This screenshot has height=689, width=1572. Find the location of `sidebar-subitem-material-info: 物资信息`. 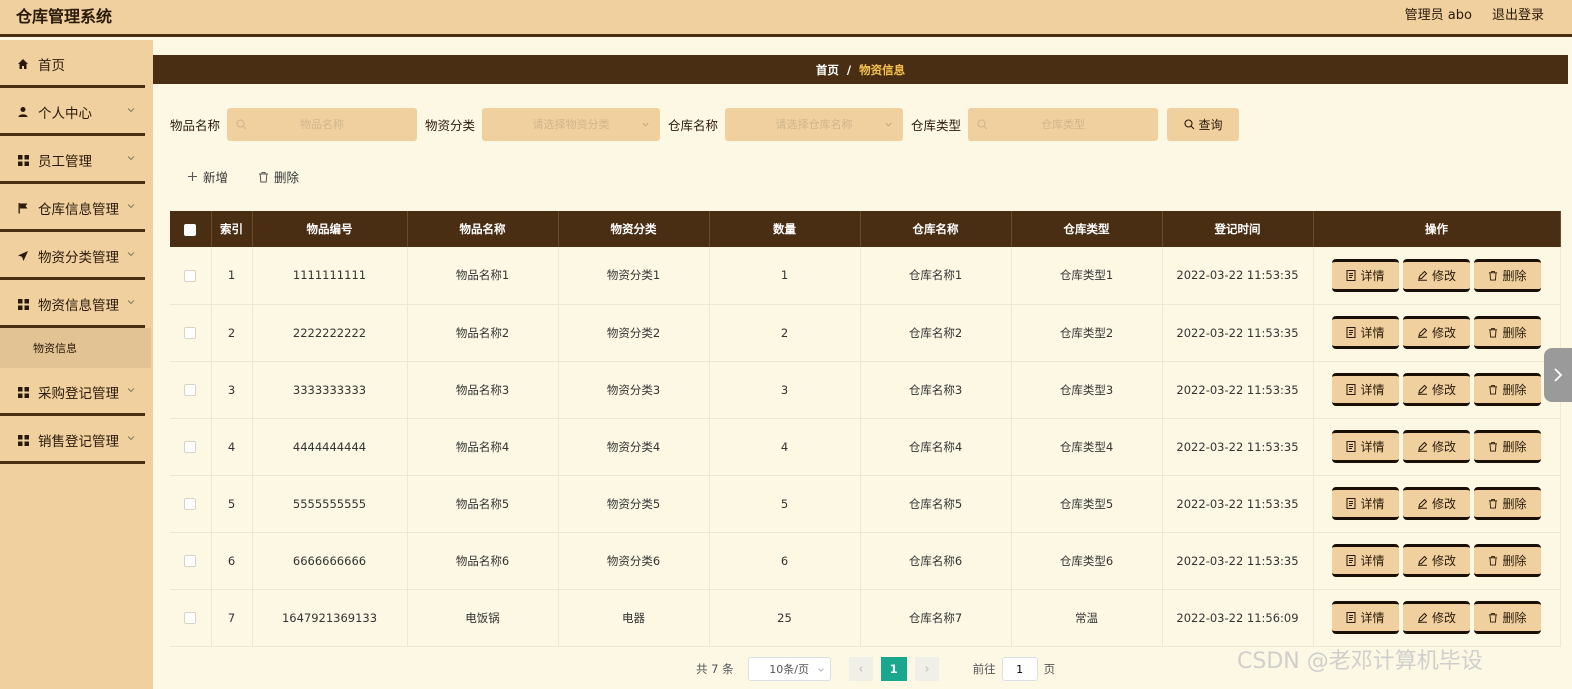

sidebar-subitem-material-info: 物资信息 is located at coordinates (75, 348).